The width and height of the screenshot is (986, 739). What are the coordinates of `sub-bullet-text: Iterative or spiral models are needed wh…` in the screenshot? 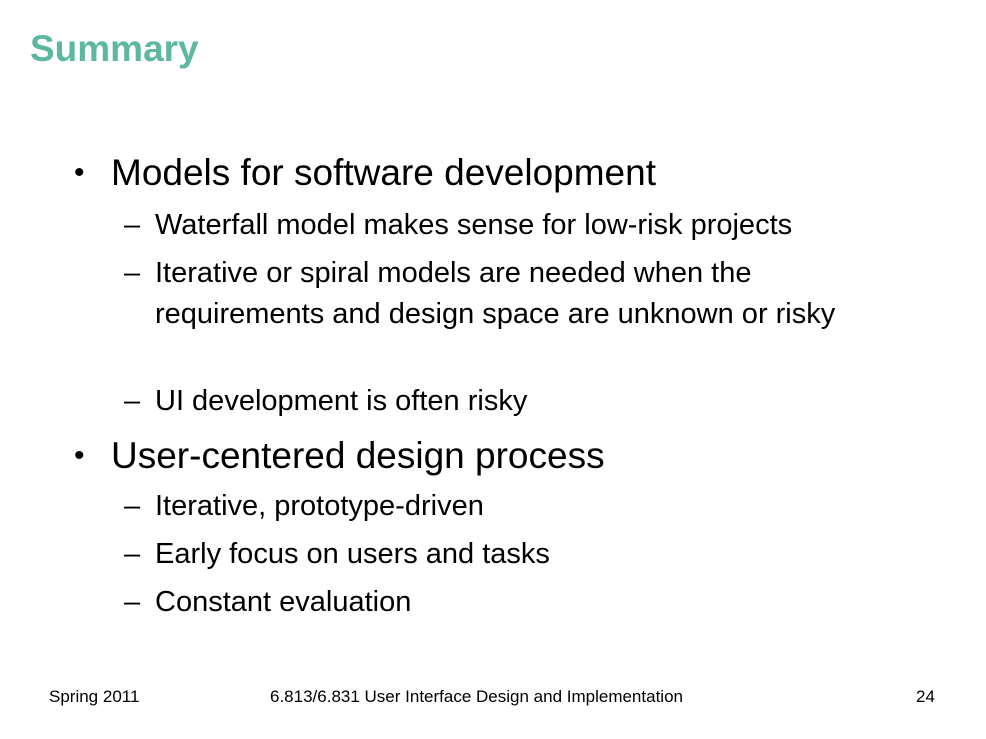 It's located at (495, 293).